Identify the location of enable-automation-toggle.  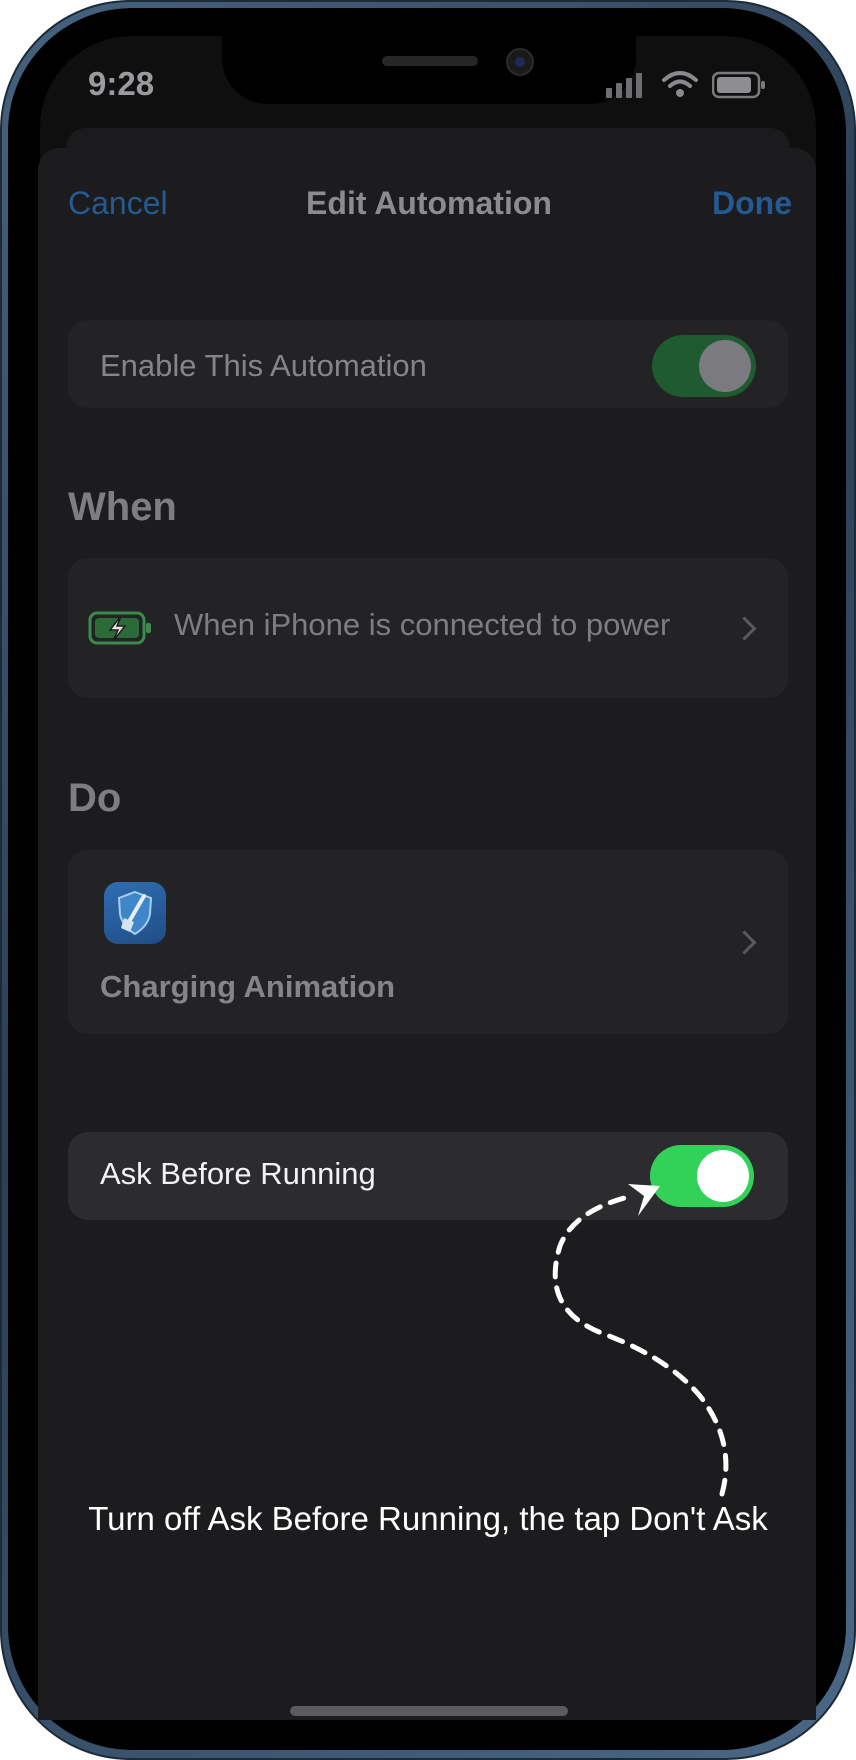
(704, 366).